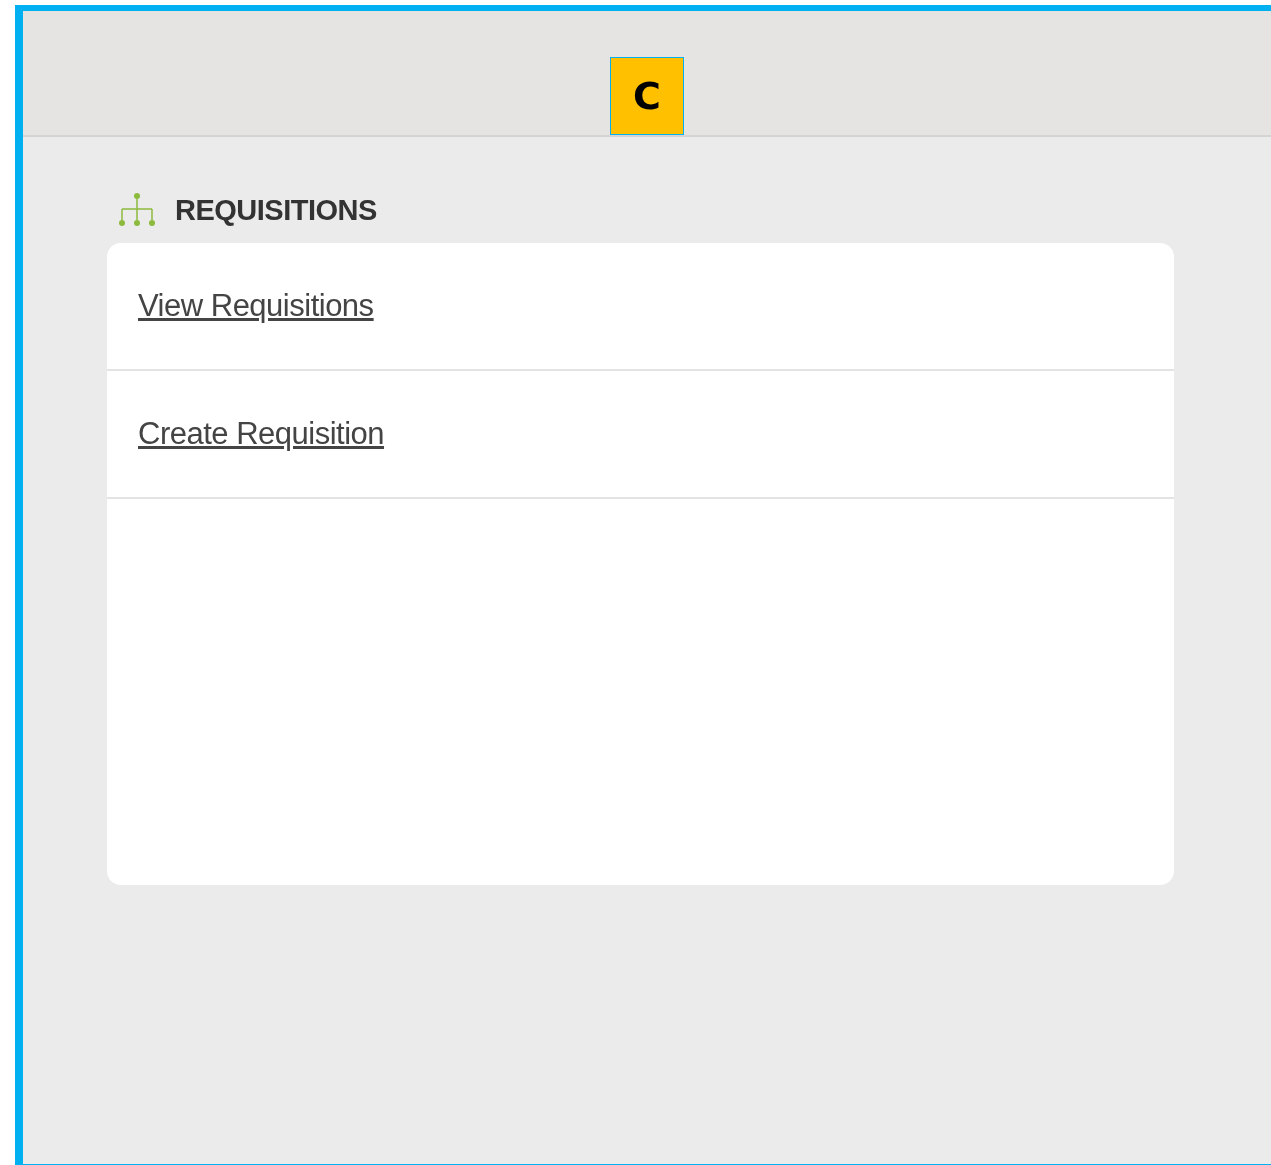 This screenshot has width=1271, height=1165. Describe the element at coordinates (647, 96) in the screenshot. I see `callout-label: C` at that location.